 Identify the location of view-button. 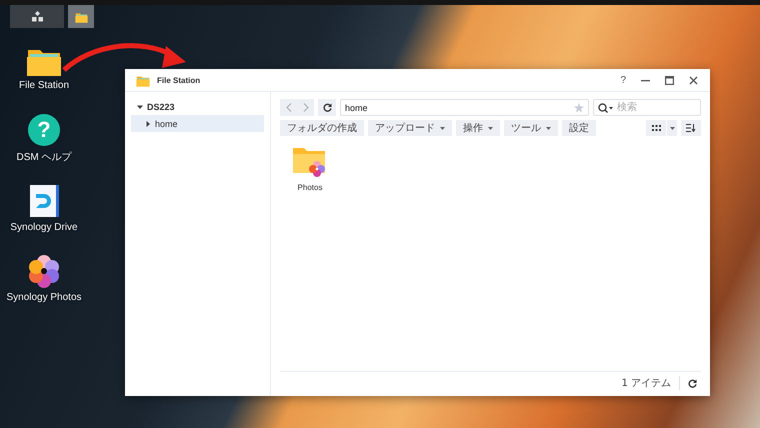
(656, 128).